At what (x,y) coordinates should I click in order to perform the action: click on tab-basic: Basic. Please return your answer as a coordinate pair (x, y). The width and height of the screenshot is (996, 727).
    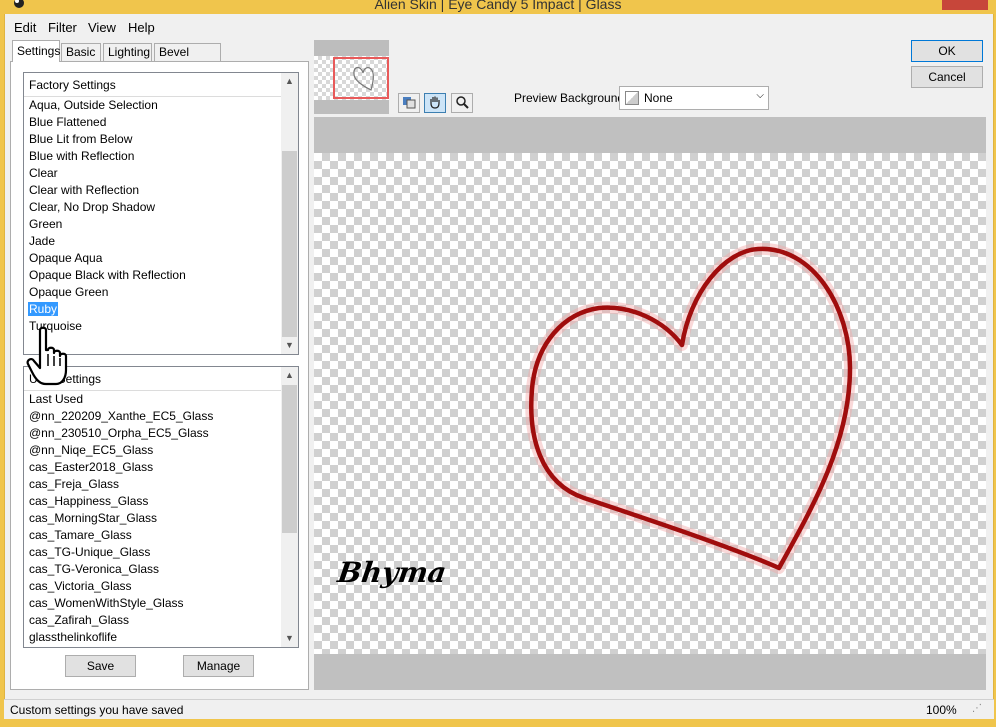
    Looking at the image, I should click on (81, 52).